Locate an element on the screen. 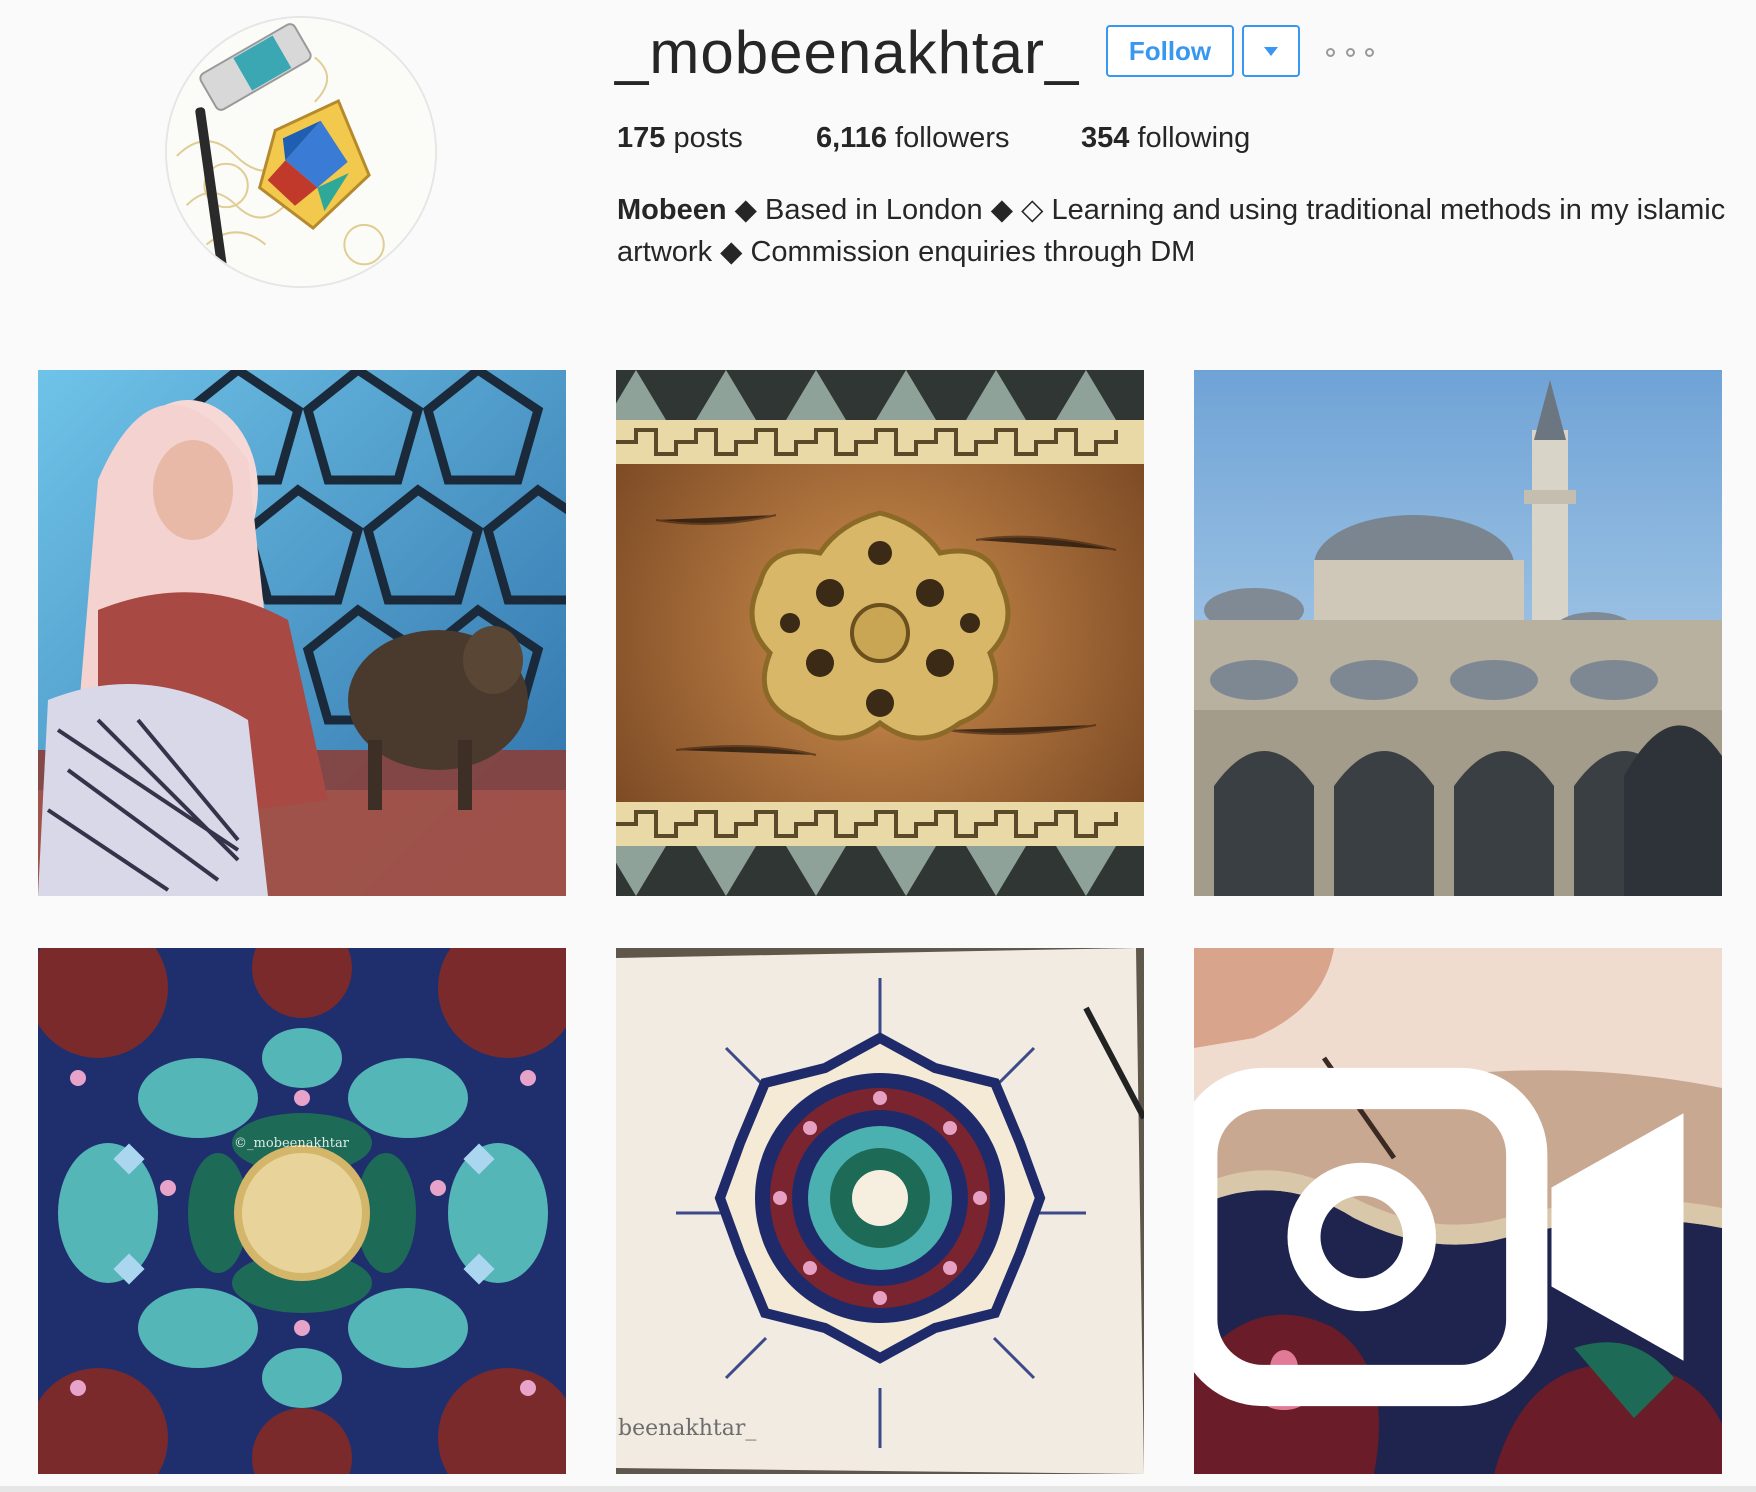  profile-avatar is located at coordinates (301, 152).